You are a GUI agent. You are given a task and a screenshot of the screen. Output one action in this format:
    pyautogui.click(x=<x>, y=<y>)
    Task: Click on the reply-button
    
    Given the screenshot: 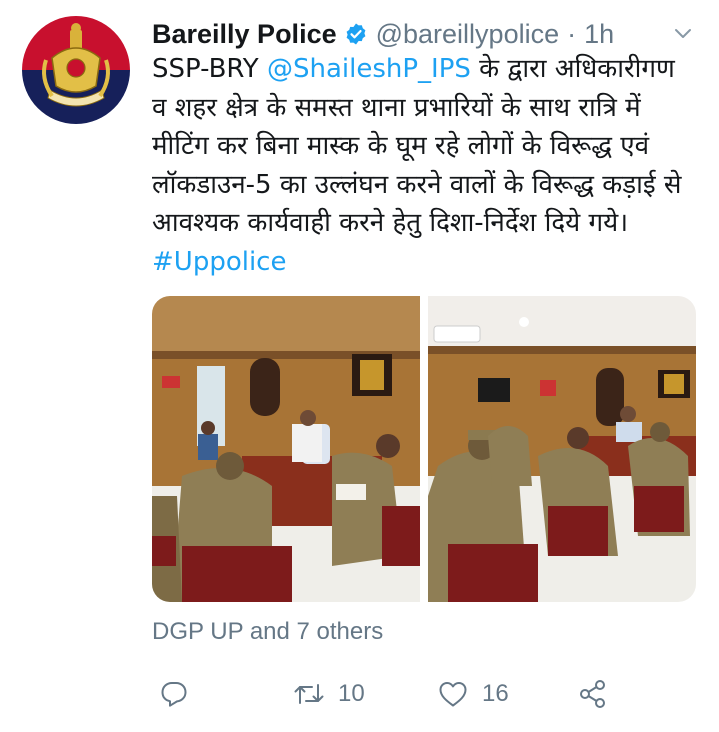 What is the action you would take?
    pyautogui.click(x=174, y=694)
    